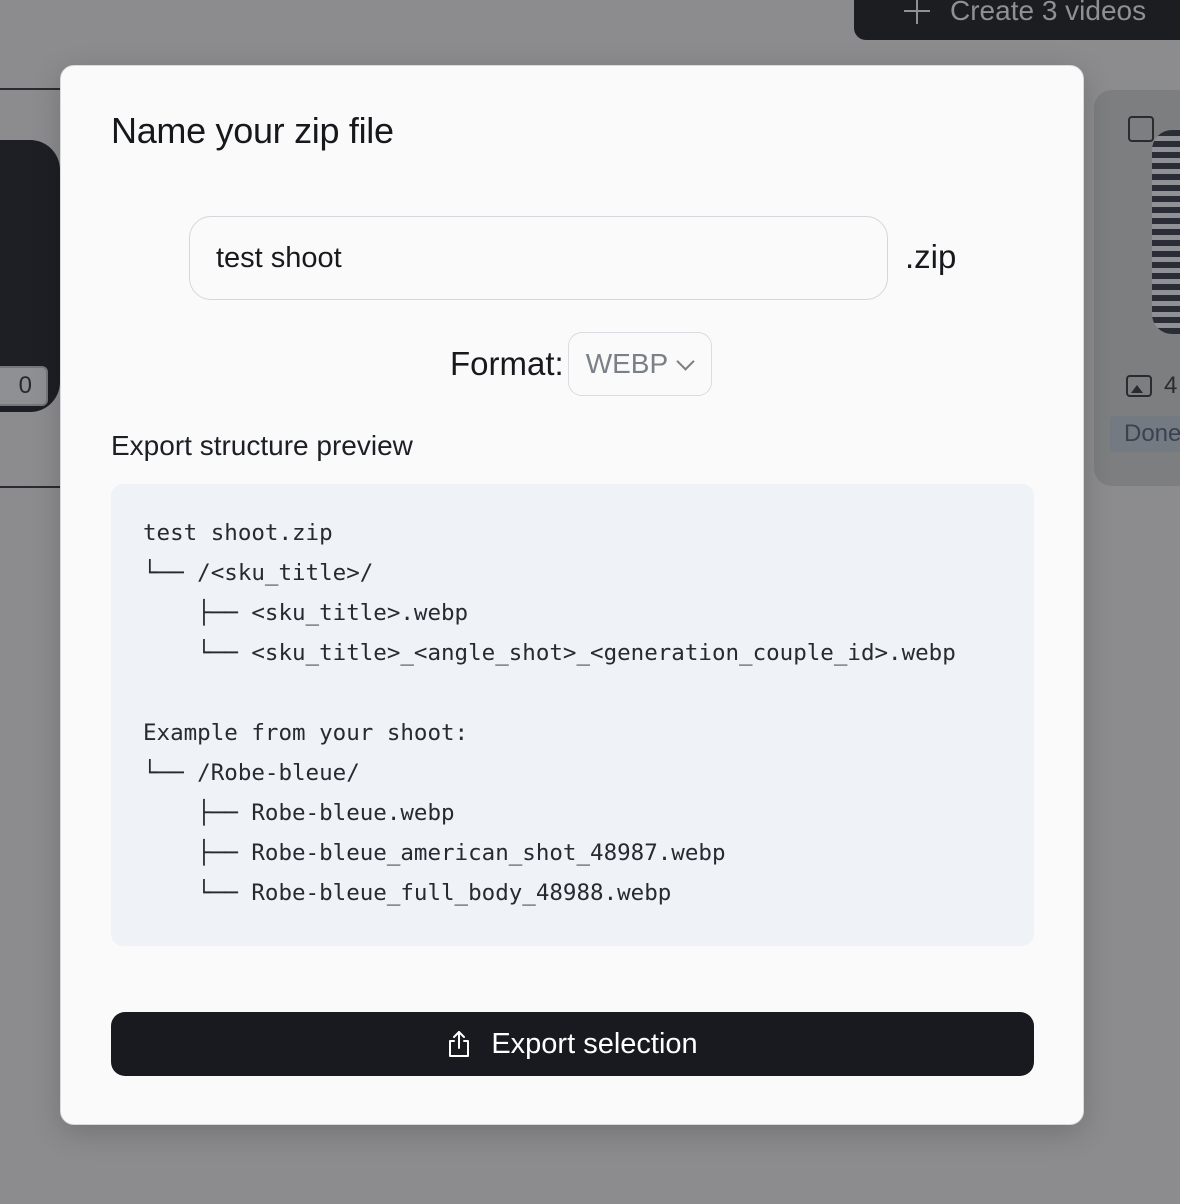 The image size is (1180, 1204). I want to click on status-badge: Done, so click(1145, 434).